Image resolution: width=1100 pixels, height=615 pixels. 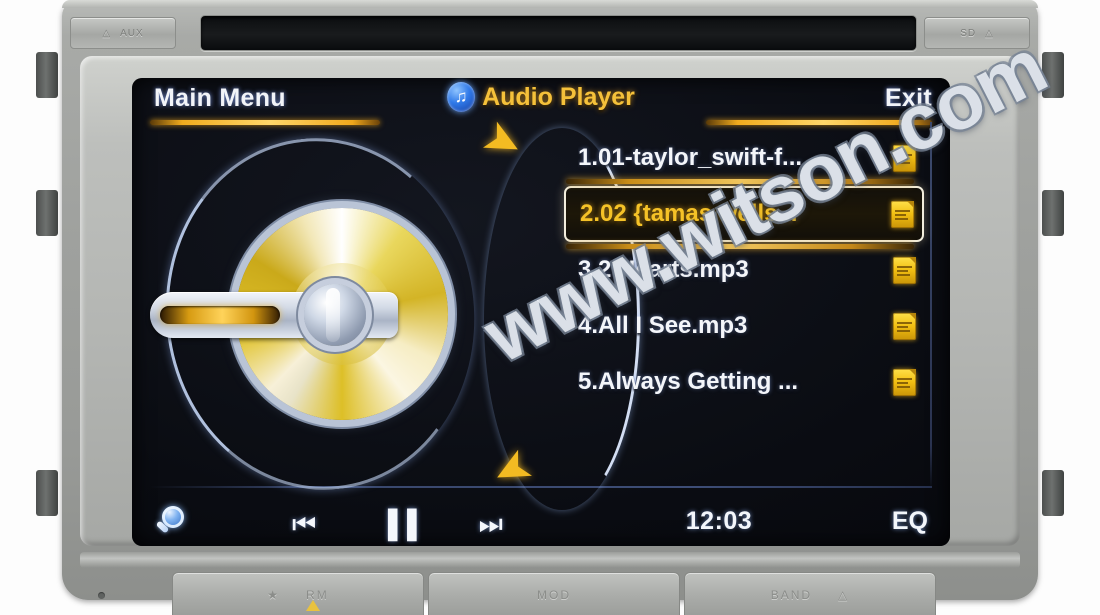 What do you see at coordinates (910, 521) in the screenshot?
I see `eq-button: EQ` at bounding box center [910, 521].